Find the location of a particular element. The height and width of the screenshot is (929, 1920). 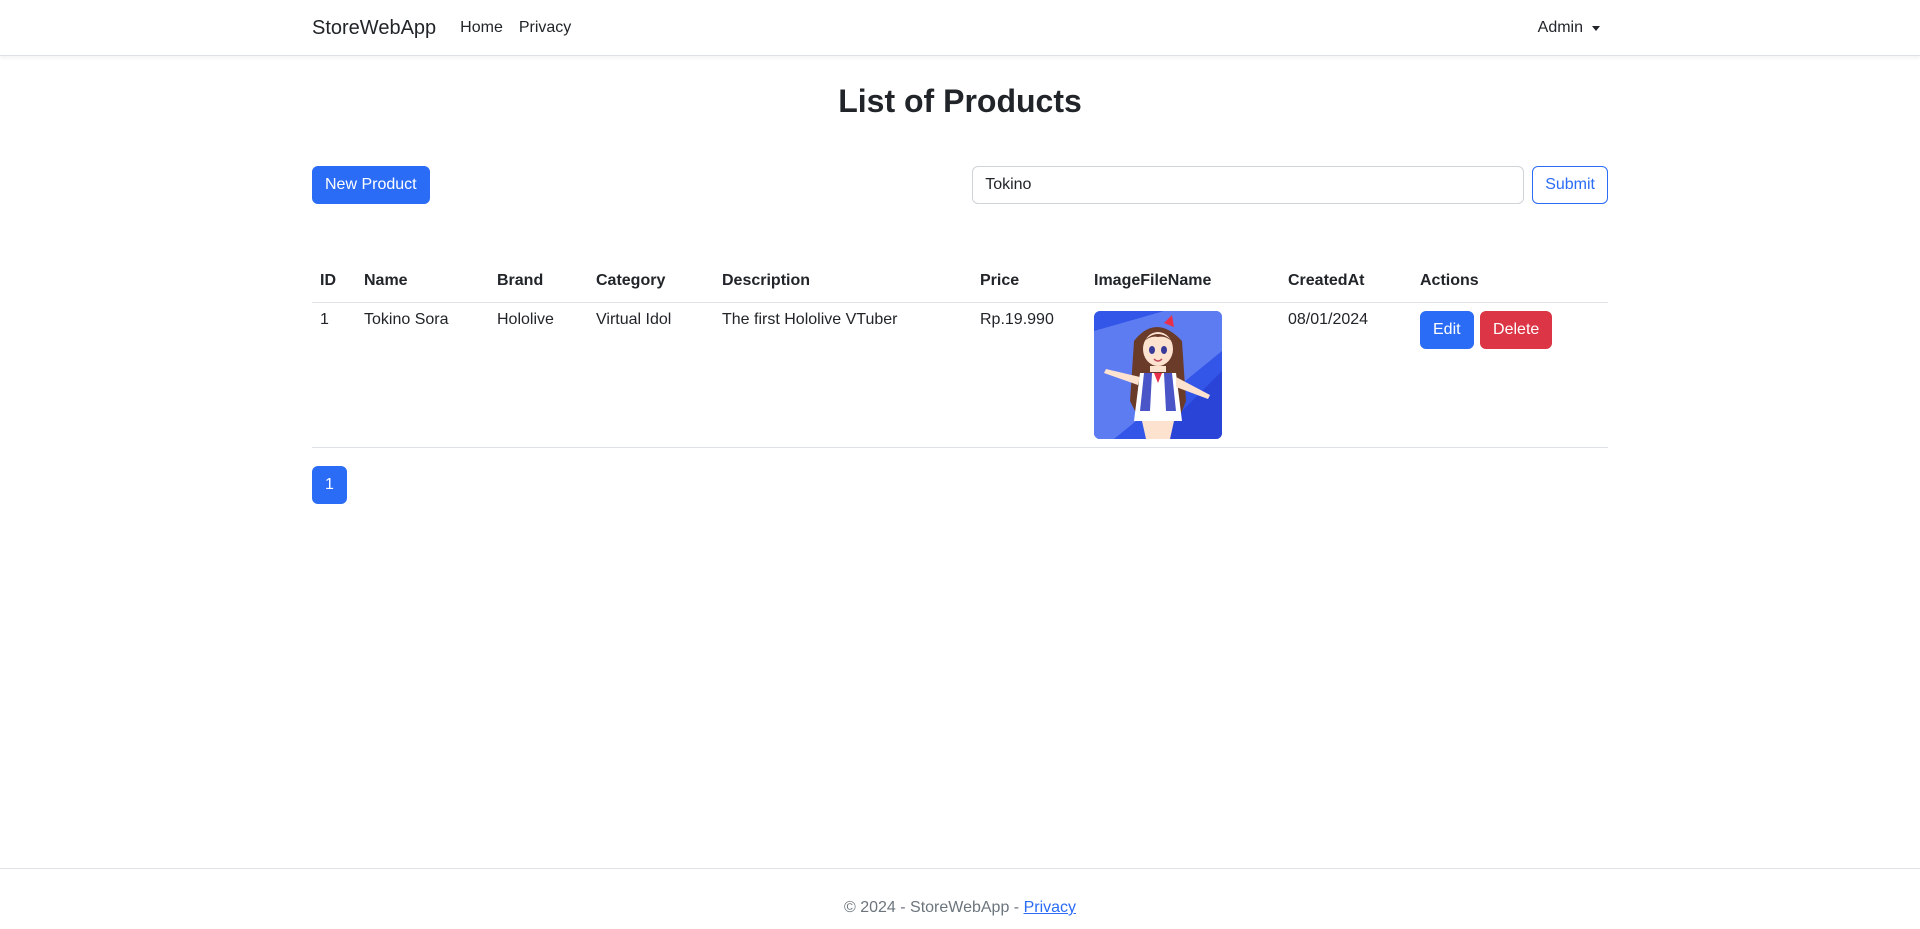

col-category-header: Category is located at coordinates (651, 282).